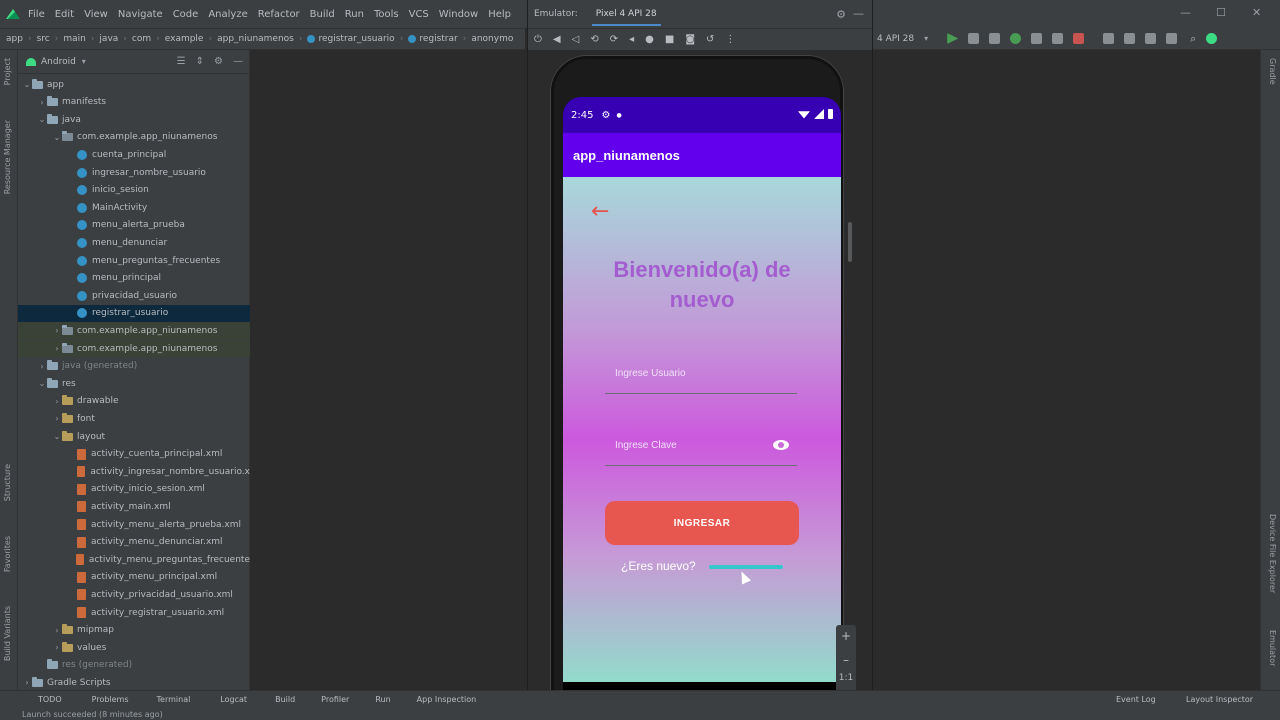  I want to click on tree-item: activity_inicio_sesion.xml, so click(134, 489).